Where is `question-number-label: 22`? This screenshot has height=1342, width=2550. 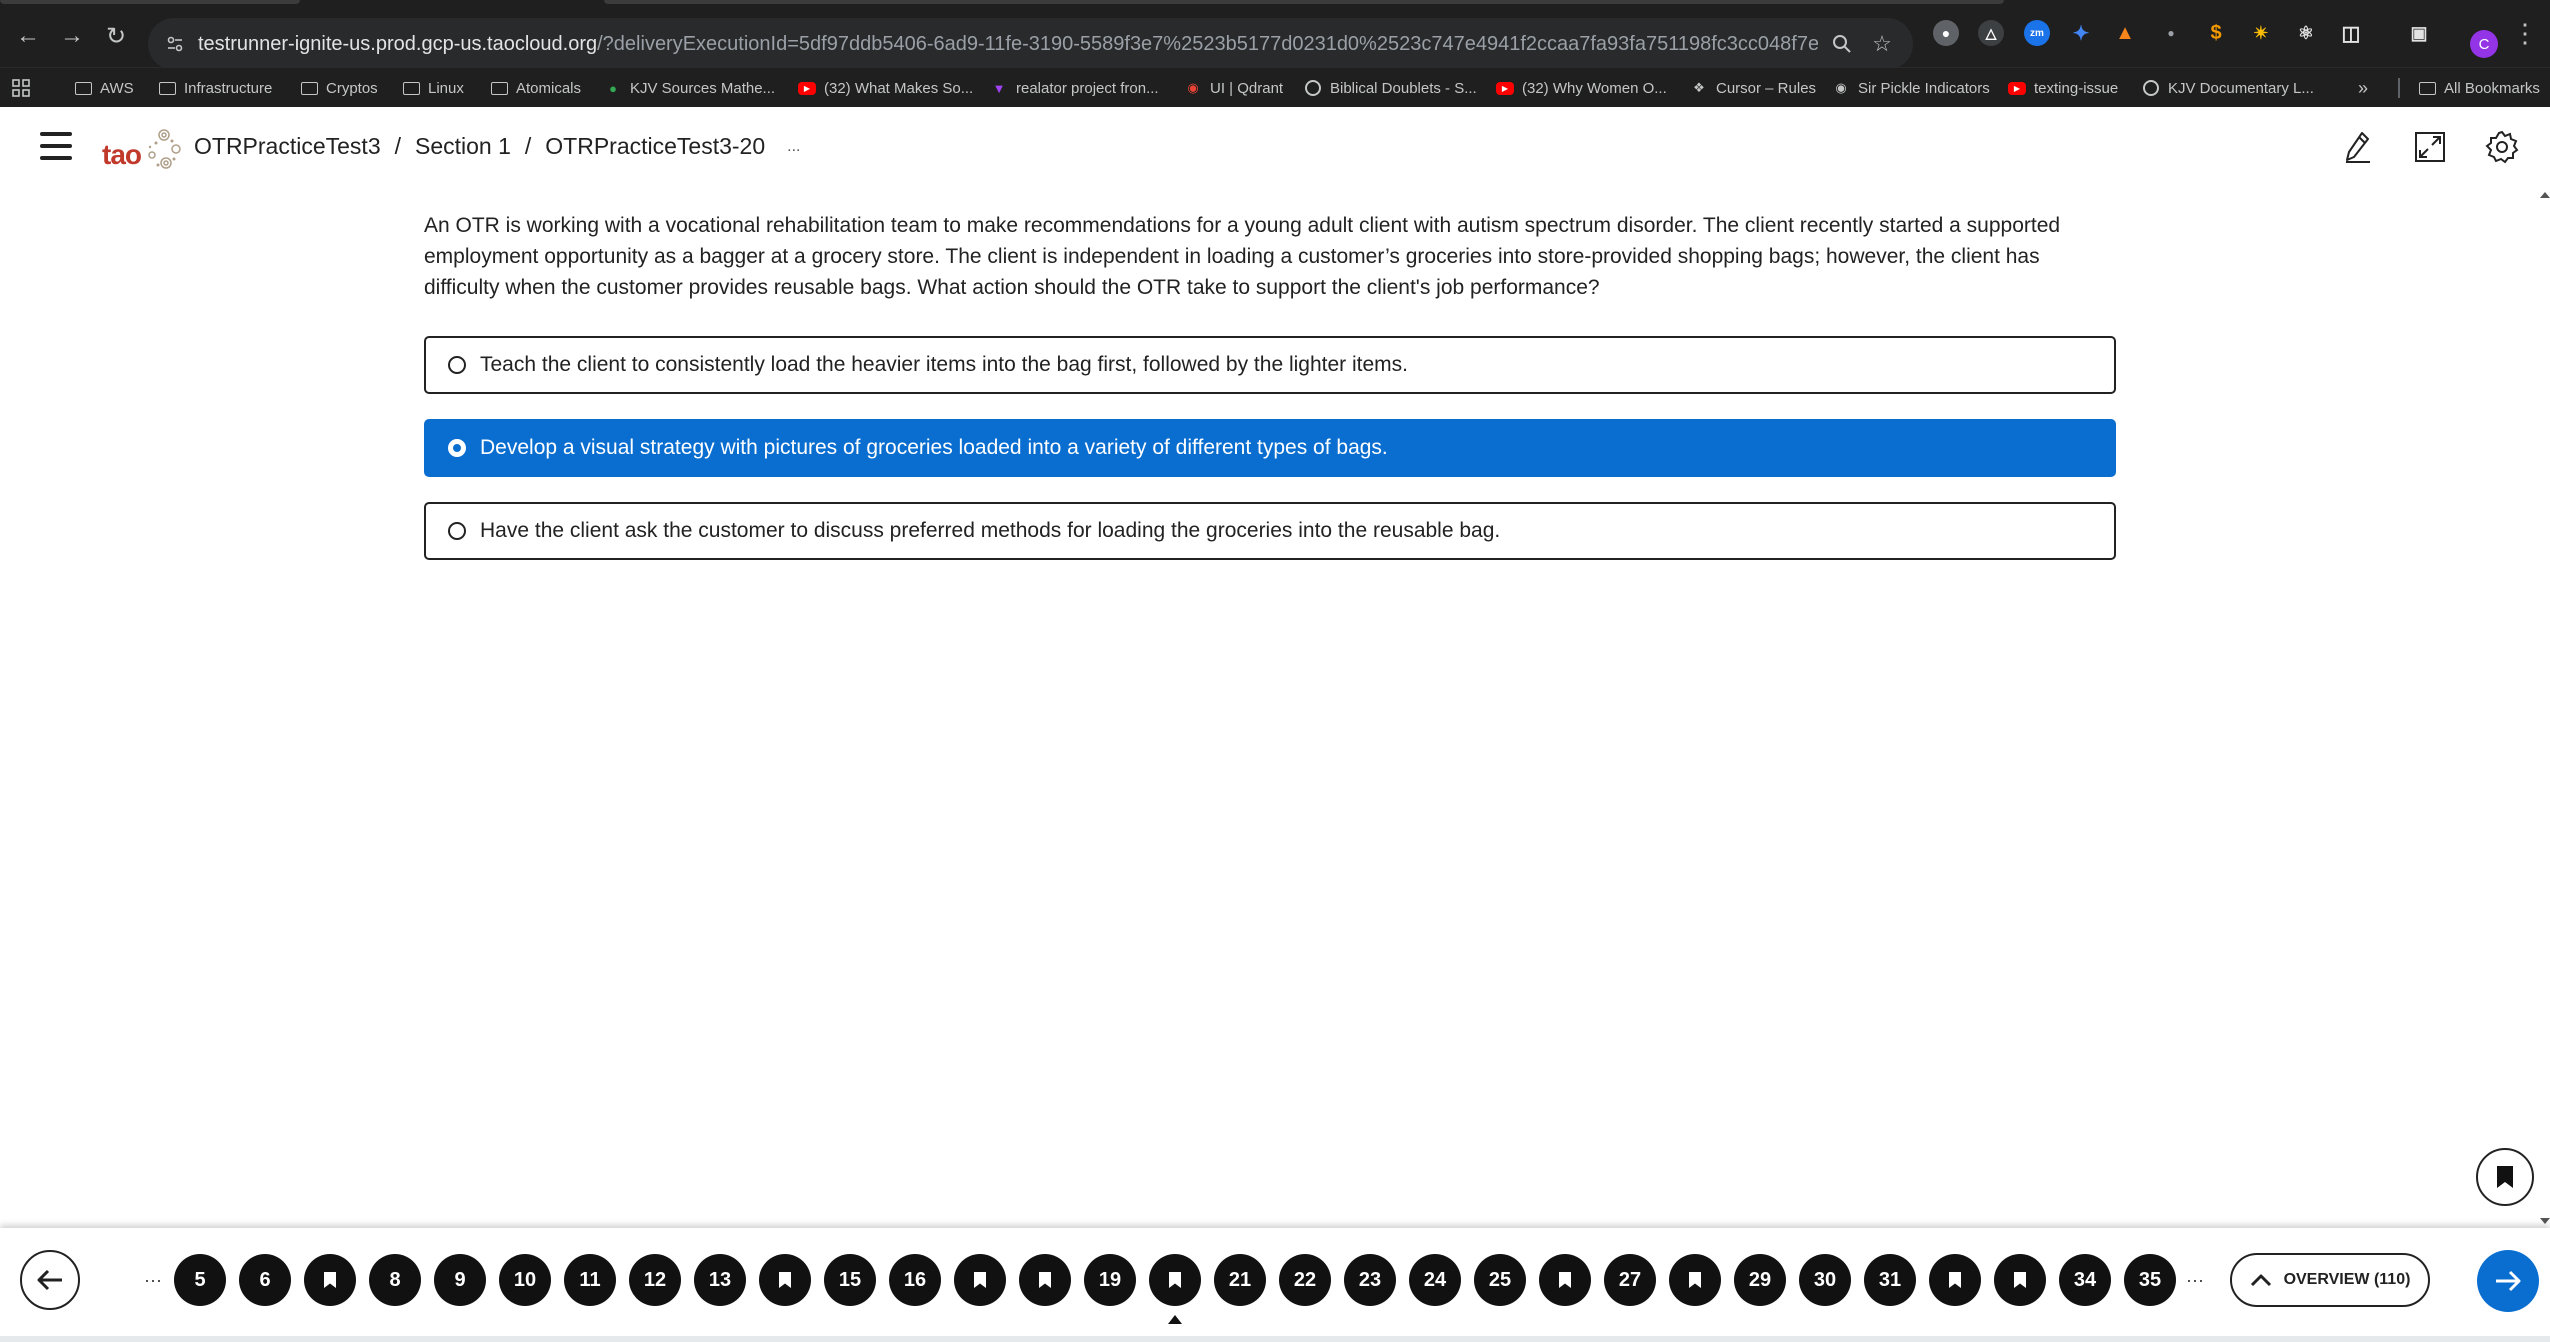
question-number-label: 22 is located at coordinates (1305, 1279).